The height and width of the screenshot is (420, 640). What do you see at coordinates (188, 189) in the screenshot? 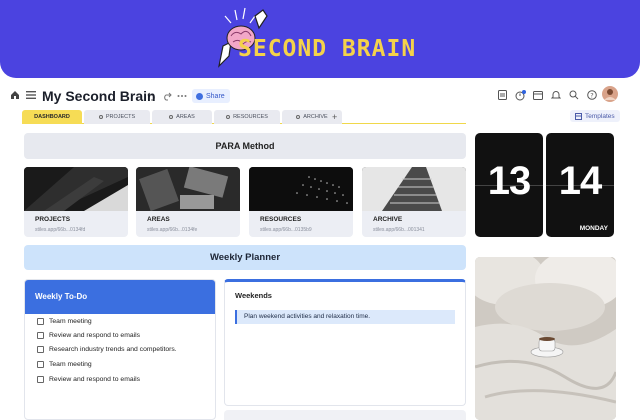
I see `areas-image` at bounding box center [188, 189].